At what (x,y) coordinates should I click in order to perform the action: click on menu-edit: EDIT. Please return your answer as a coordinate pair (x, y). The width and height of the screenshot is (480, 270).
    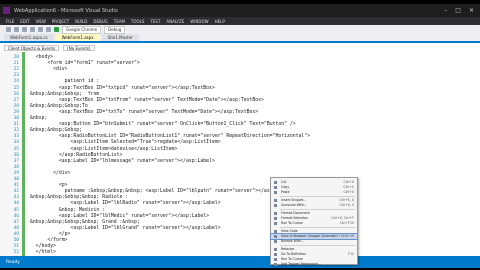
    Looking at the image, I should click on (24, 21).